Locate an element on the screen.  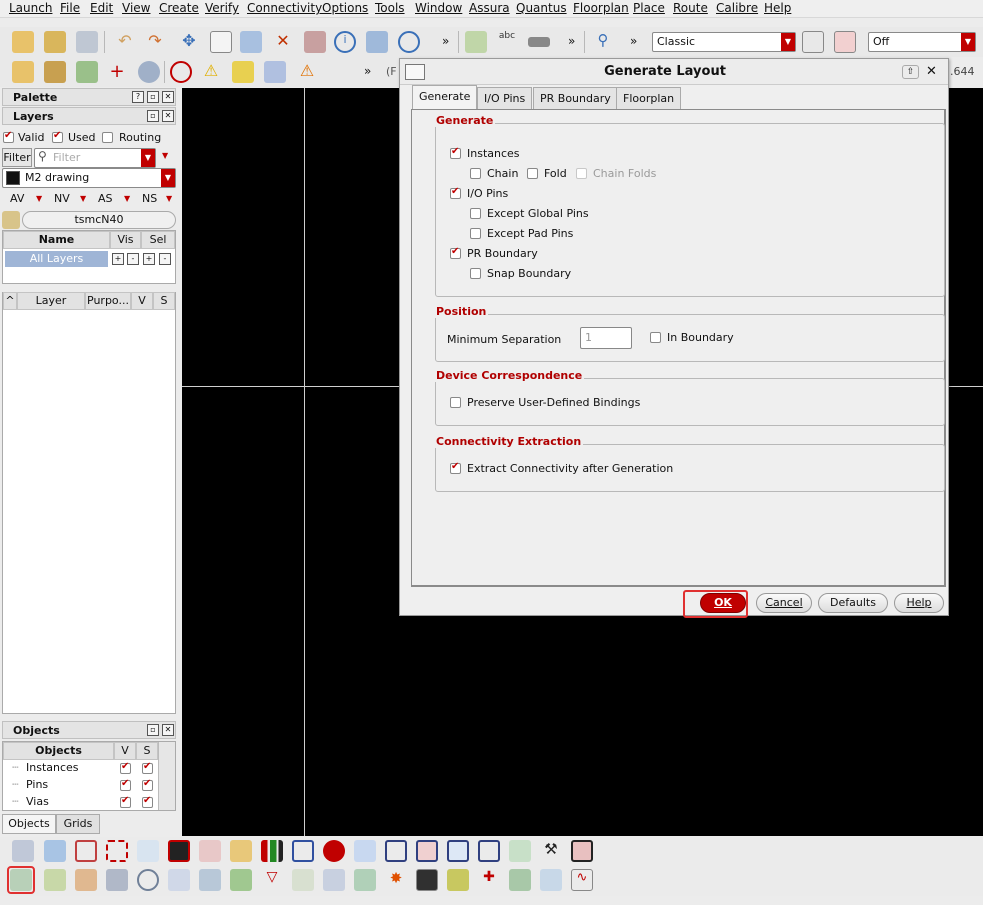
add-pin-icon is located at coordinates (476, 42).